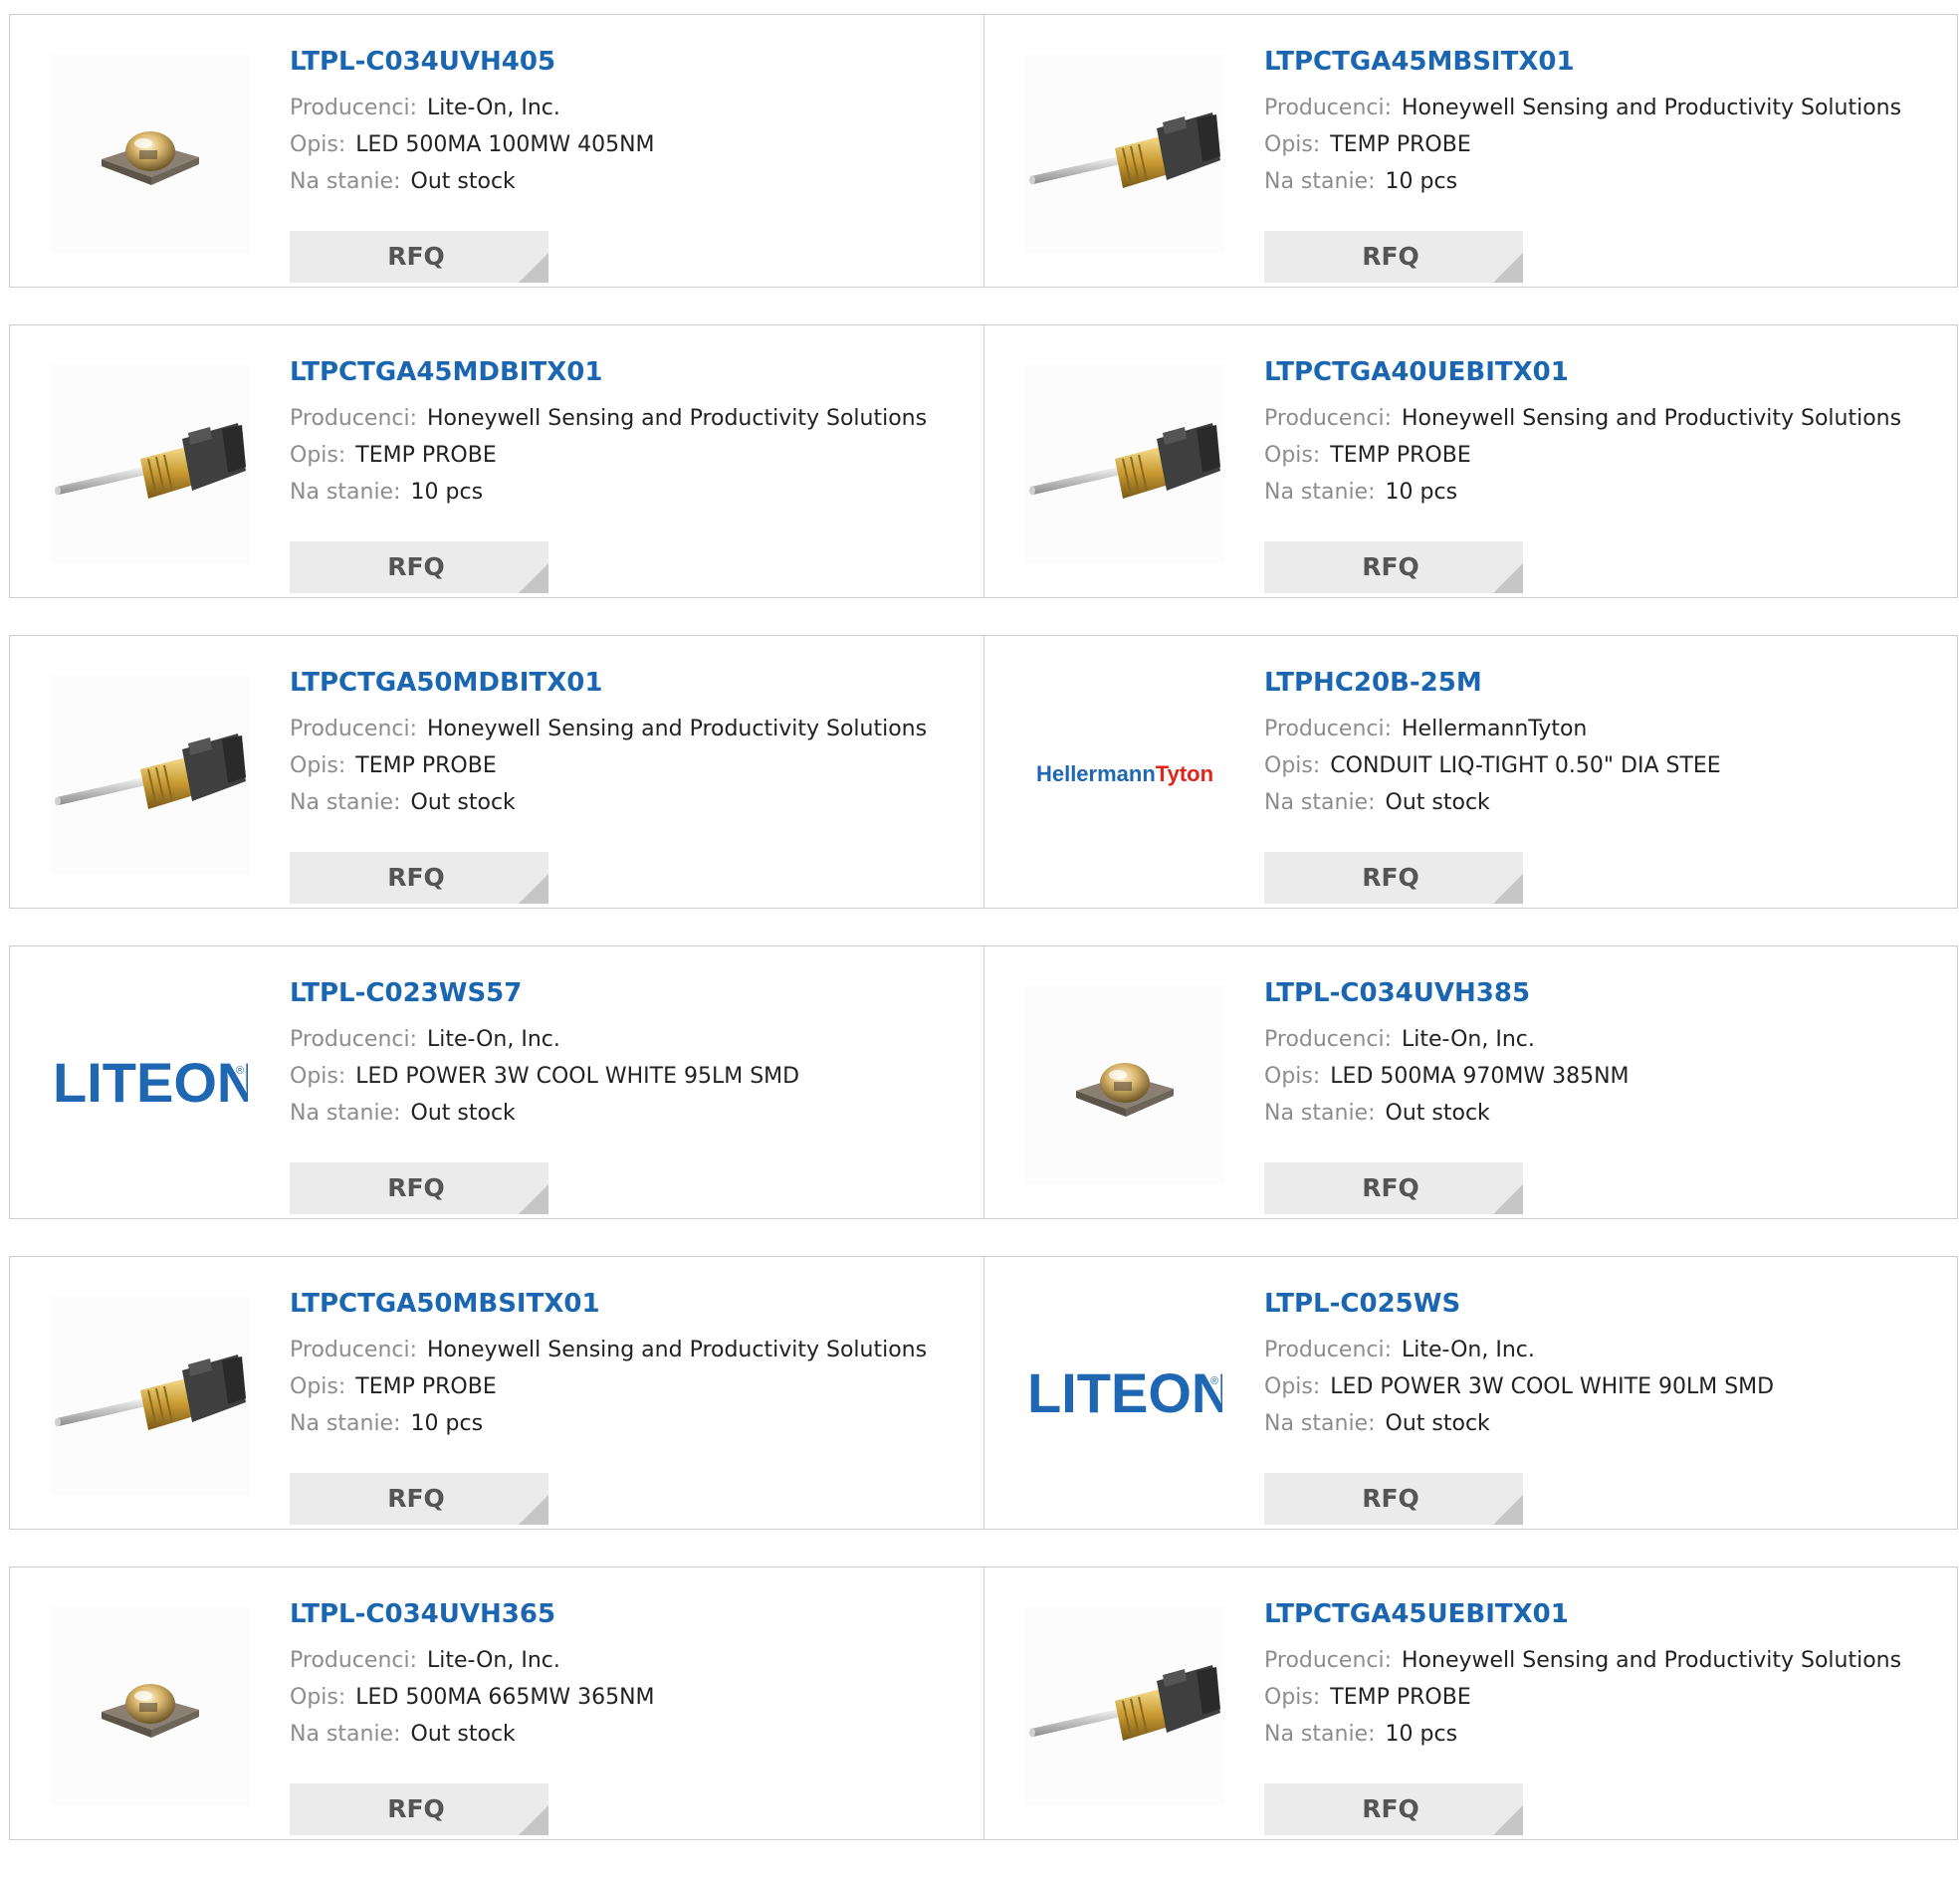 The image size is (1960, 1877). Describe the element at coordinates (632, 1076) in the screenshot. I see `description-row: Opis: LED POWER 3W COOL WHITE 95LM SMD` at that location.